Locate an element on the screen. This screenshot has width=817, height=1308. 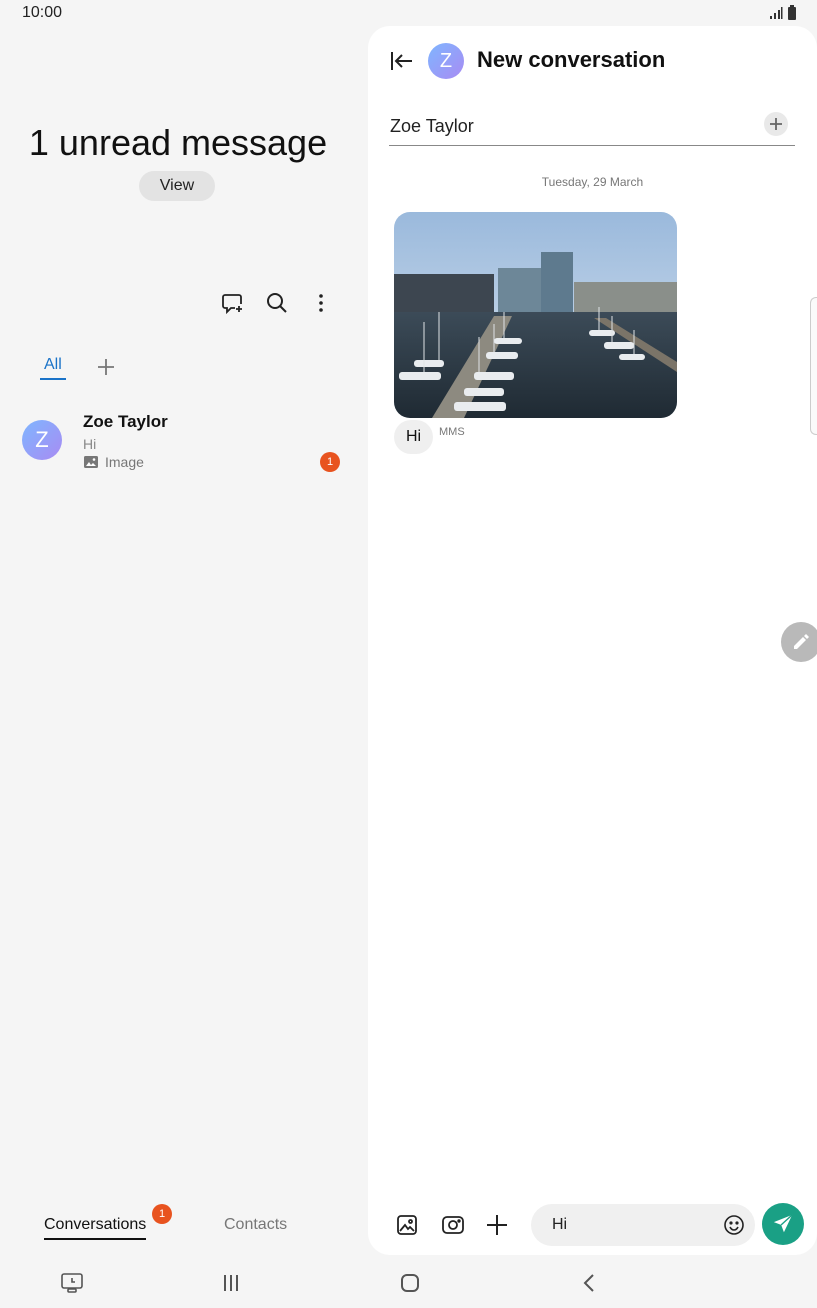
floating-edit-button is located at coordinates (799, 642).